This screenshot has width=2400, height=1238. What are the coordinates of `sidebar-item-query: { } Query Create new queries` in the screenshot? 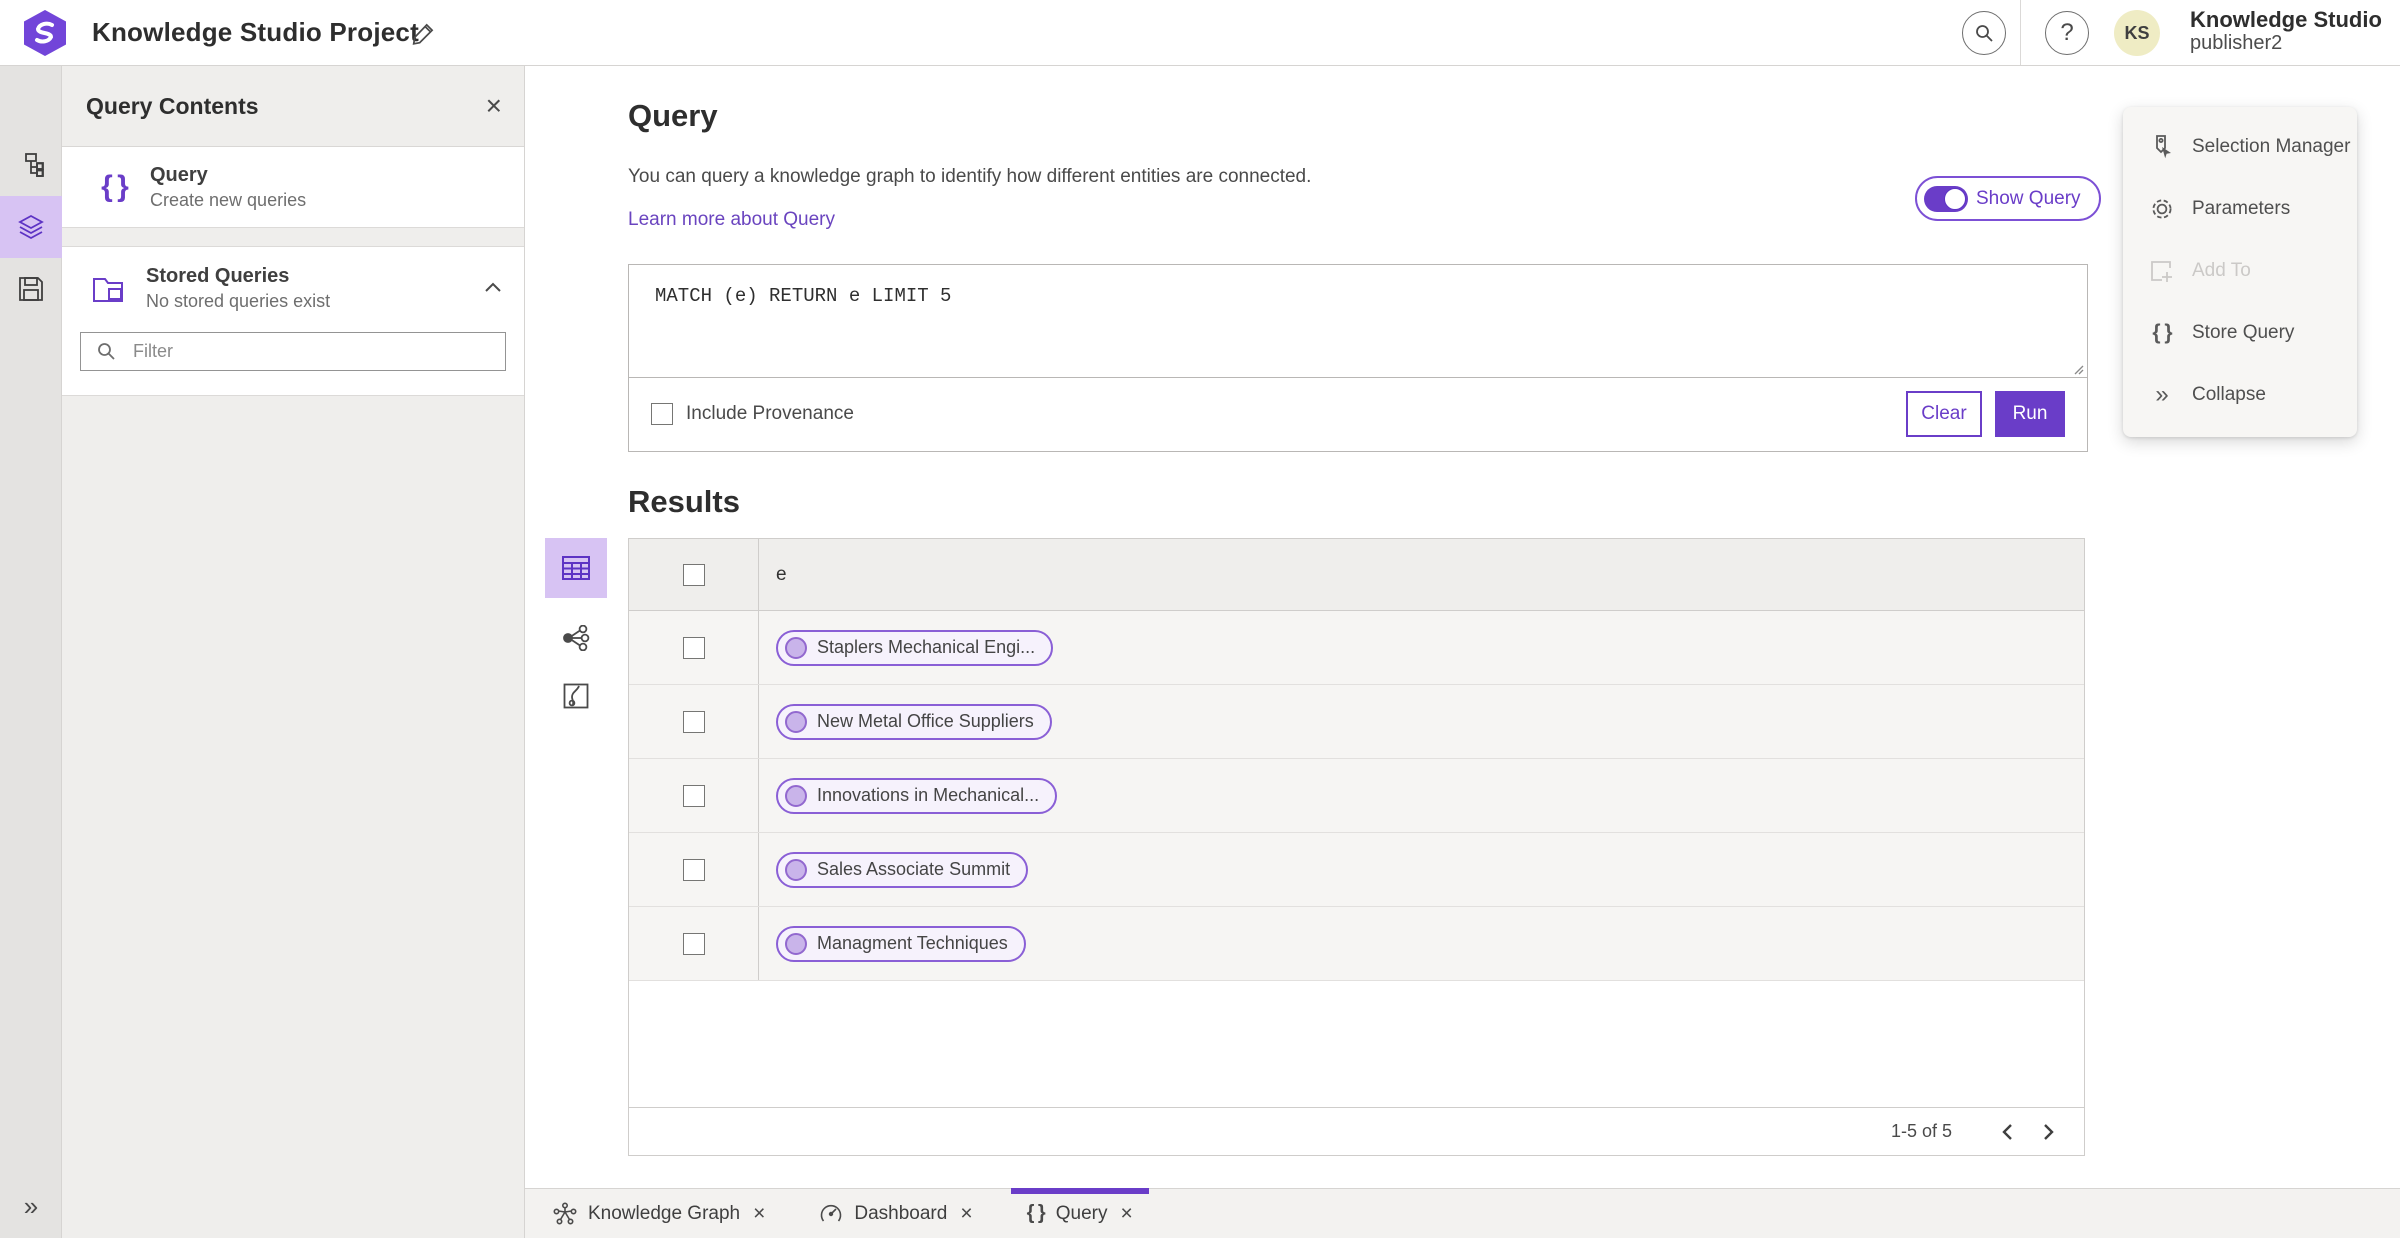 It's located at (293, 187).